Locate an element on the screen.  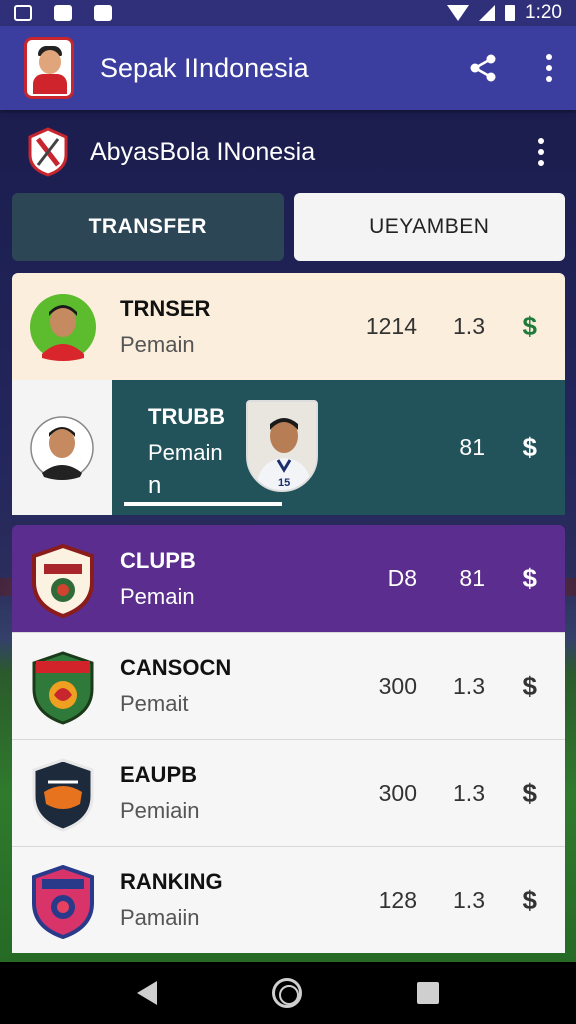
list-item-name: TRUBB is located at coordinates (186, 416).